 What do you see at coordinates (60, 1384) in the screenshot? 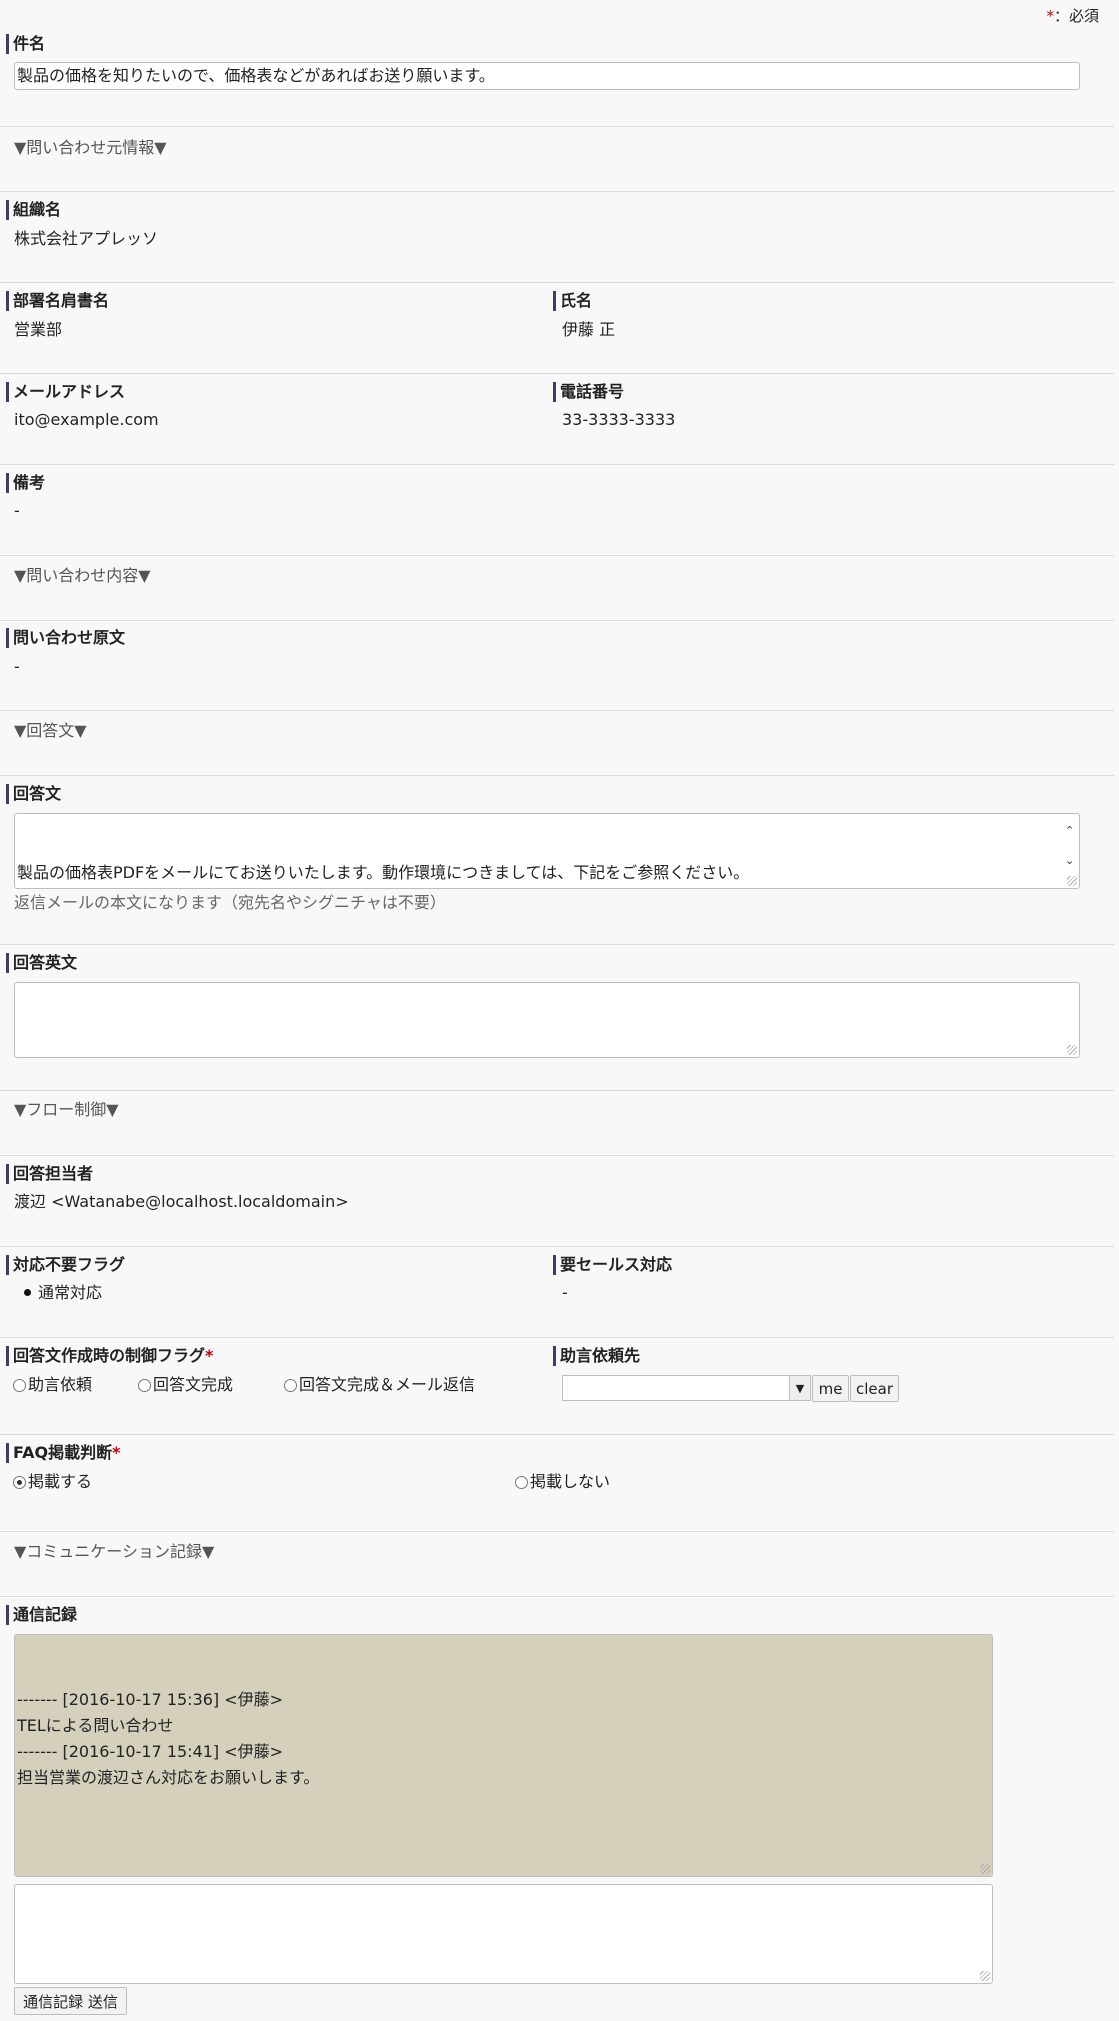
I see `radio-label: 助言依頼` at bounding box center [60, 1384].